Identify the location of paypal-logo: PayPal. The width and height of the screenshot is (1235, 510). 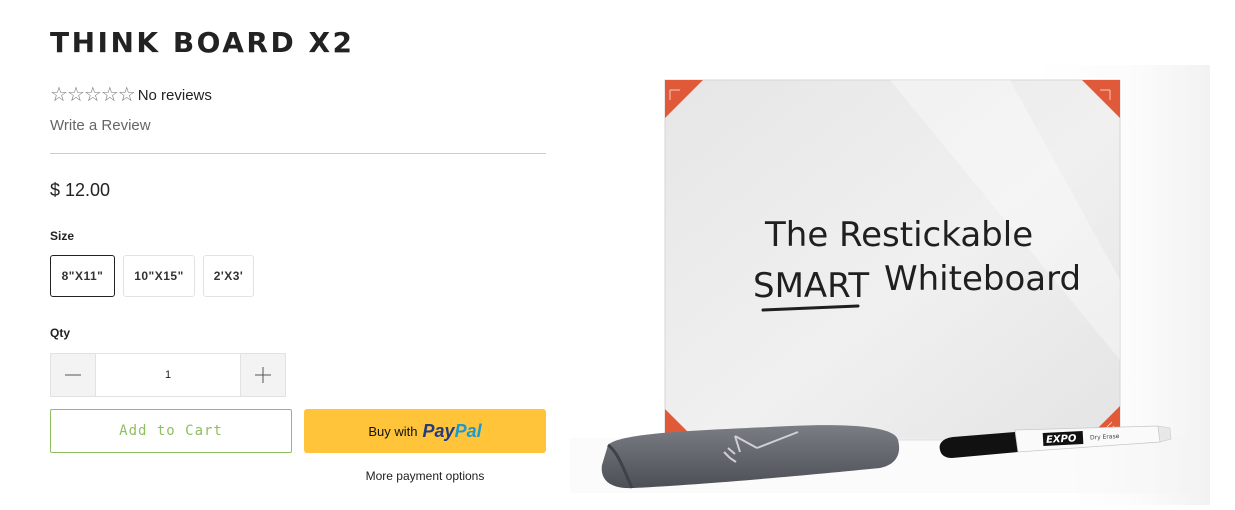
(452, 430).